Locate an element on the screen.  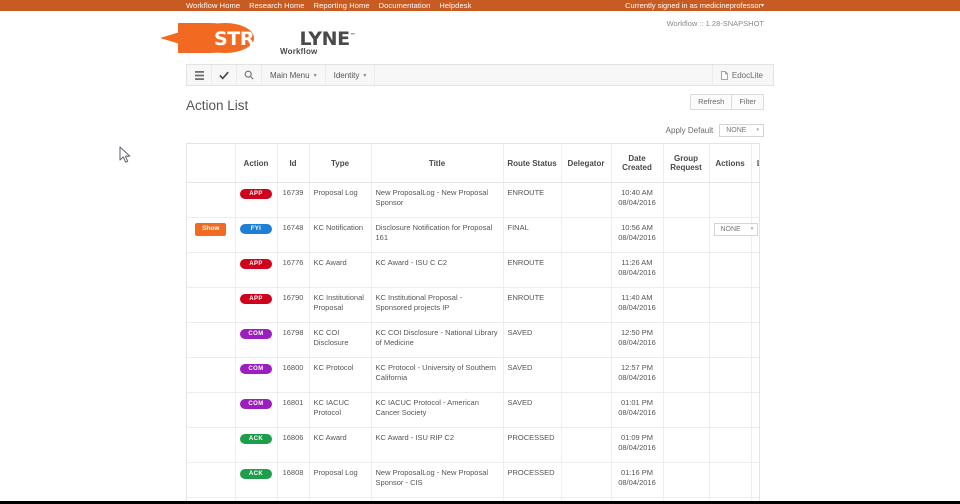
row-action-select: NONE ▾ is located at coordinates (736, 229).